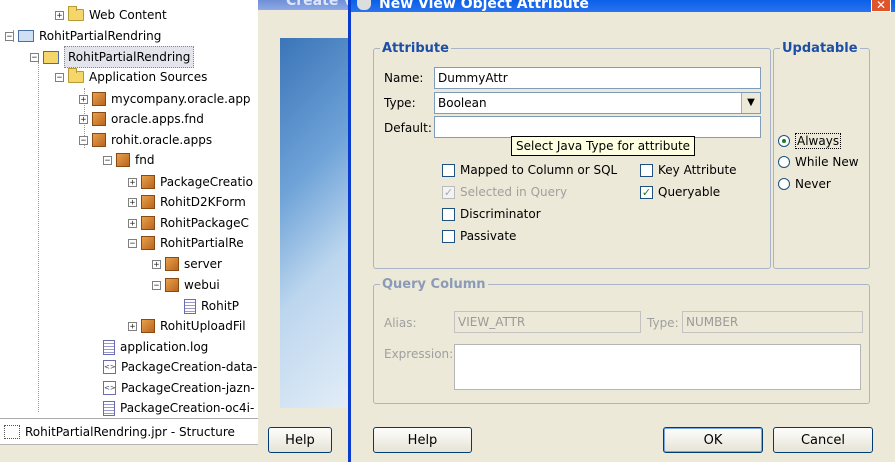 Image resolution: width=895 pixels, height=462 pixels. Describe the element at coordinates (547, 322) in the screenshot. I see `alias-input: VIEW_ATTR` at that location.